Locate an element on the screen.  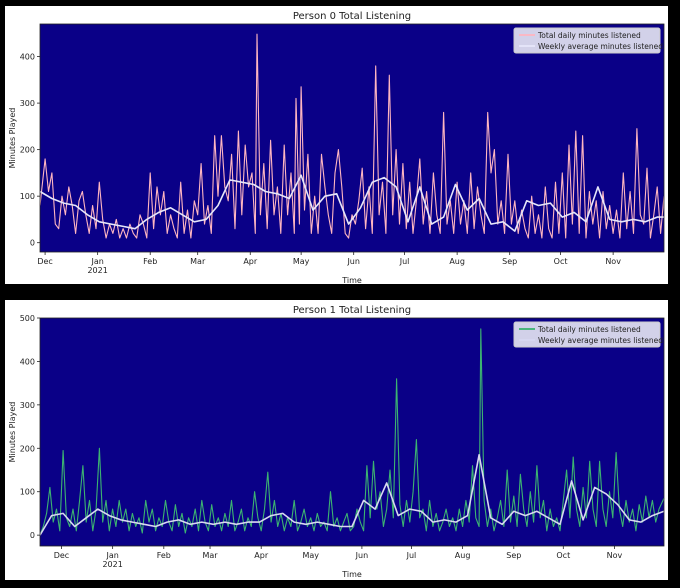
y-tick-label: 500 is located at coordinates (27, 318).